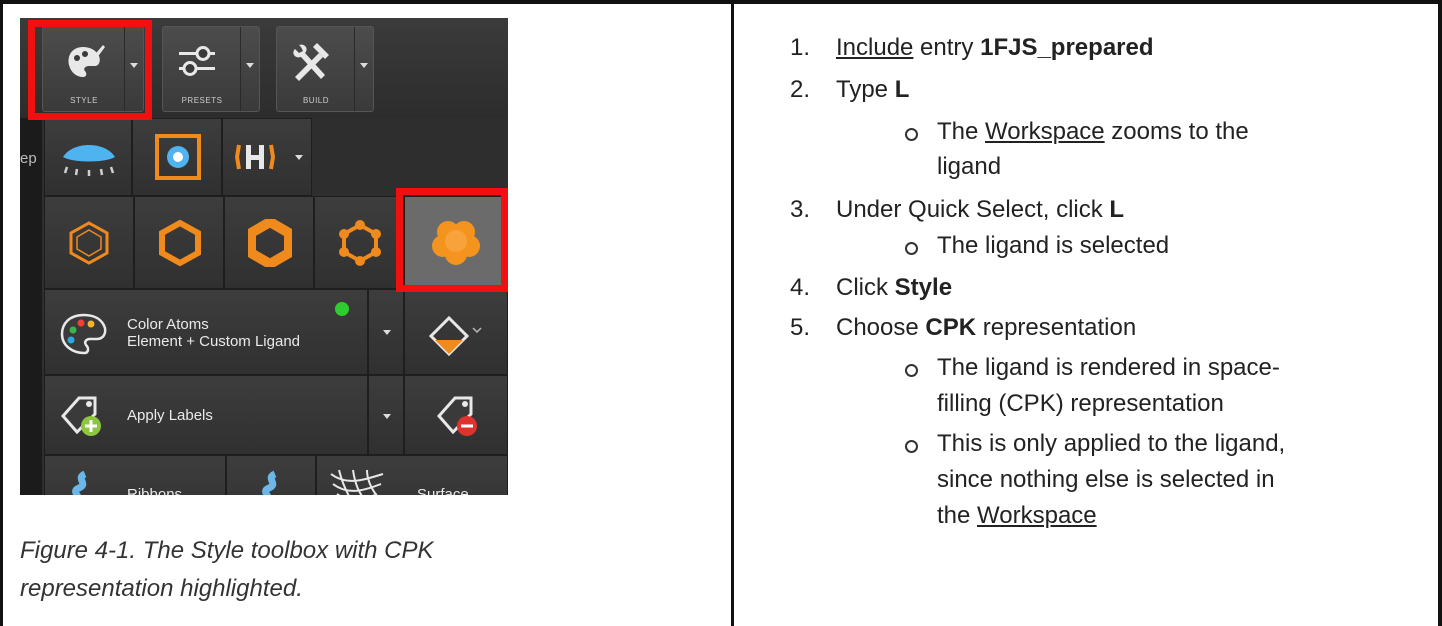 The width and height of the screenshot is (1442, 626). What do you see at coordinates (269, 482) in the screenshot?
I see `ribbon-remove-icon` at bounding box center [269, 482].